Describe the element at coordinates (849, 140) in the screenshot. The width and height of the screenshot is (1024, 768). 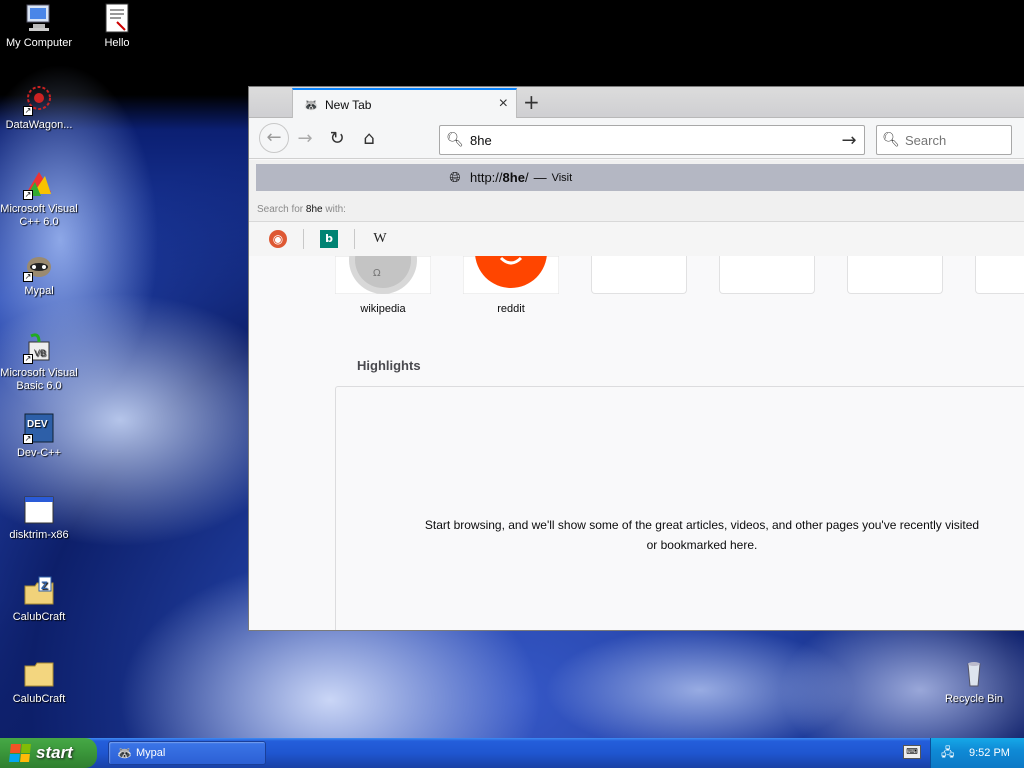
I see `go-arrow-icon: →` at that location.